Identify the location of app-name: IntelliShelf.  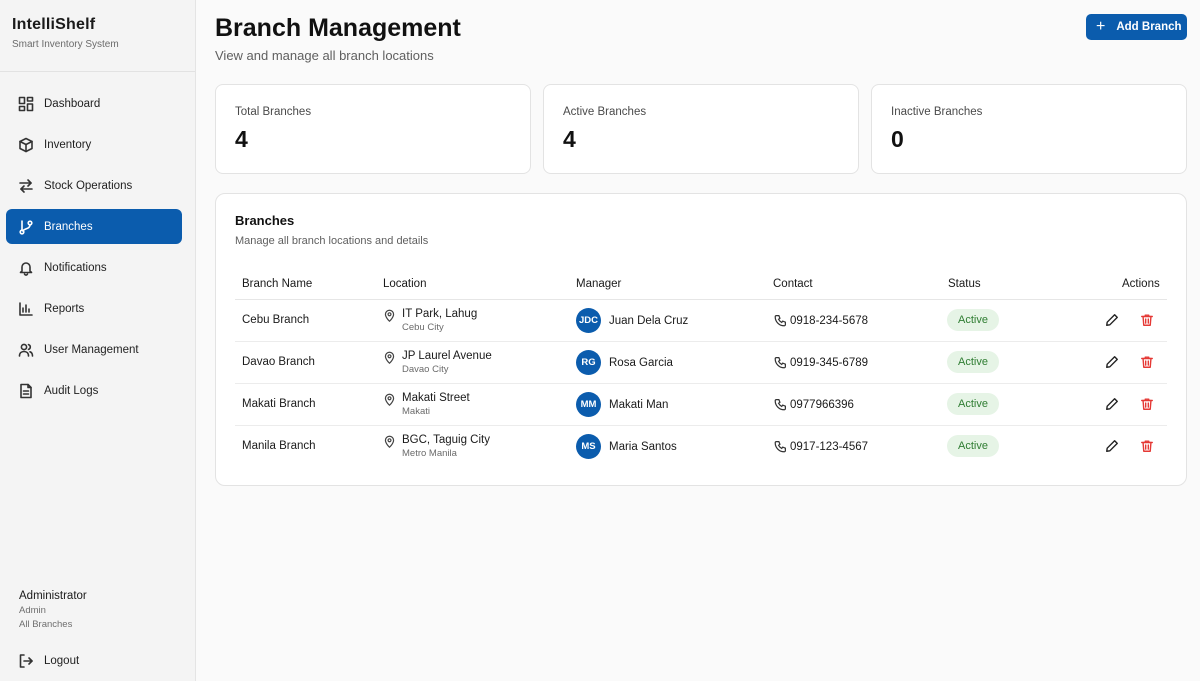
(54, 24).